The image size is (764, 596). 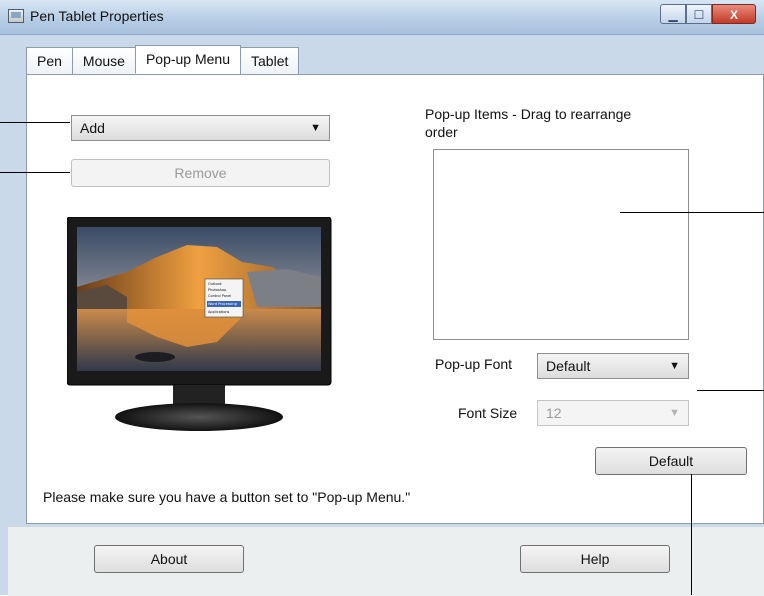 I want to click on dialog-footer: About Help, so click(x=386, y=561).